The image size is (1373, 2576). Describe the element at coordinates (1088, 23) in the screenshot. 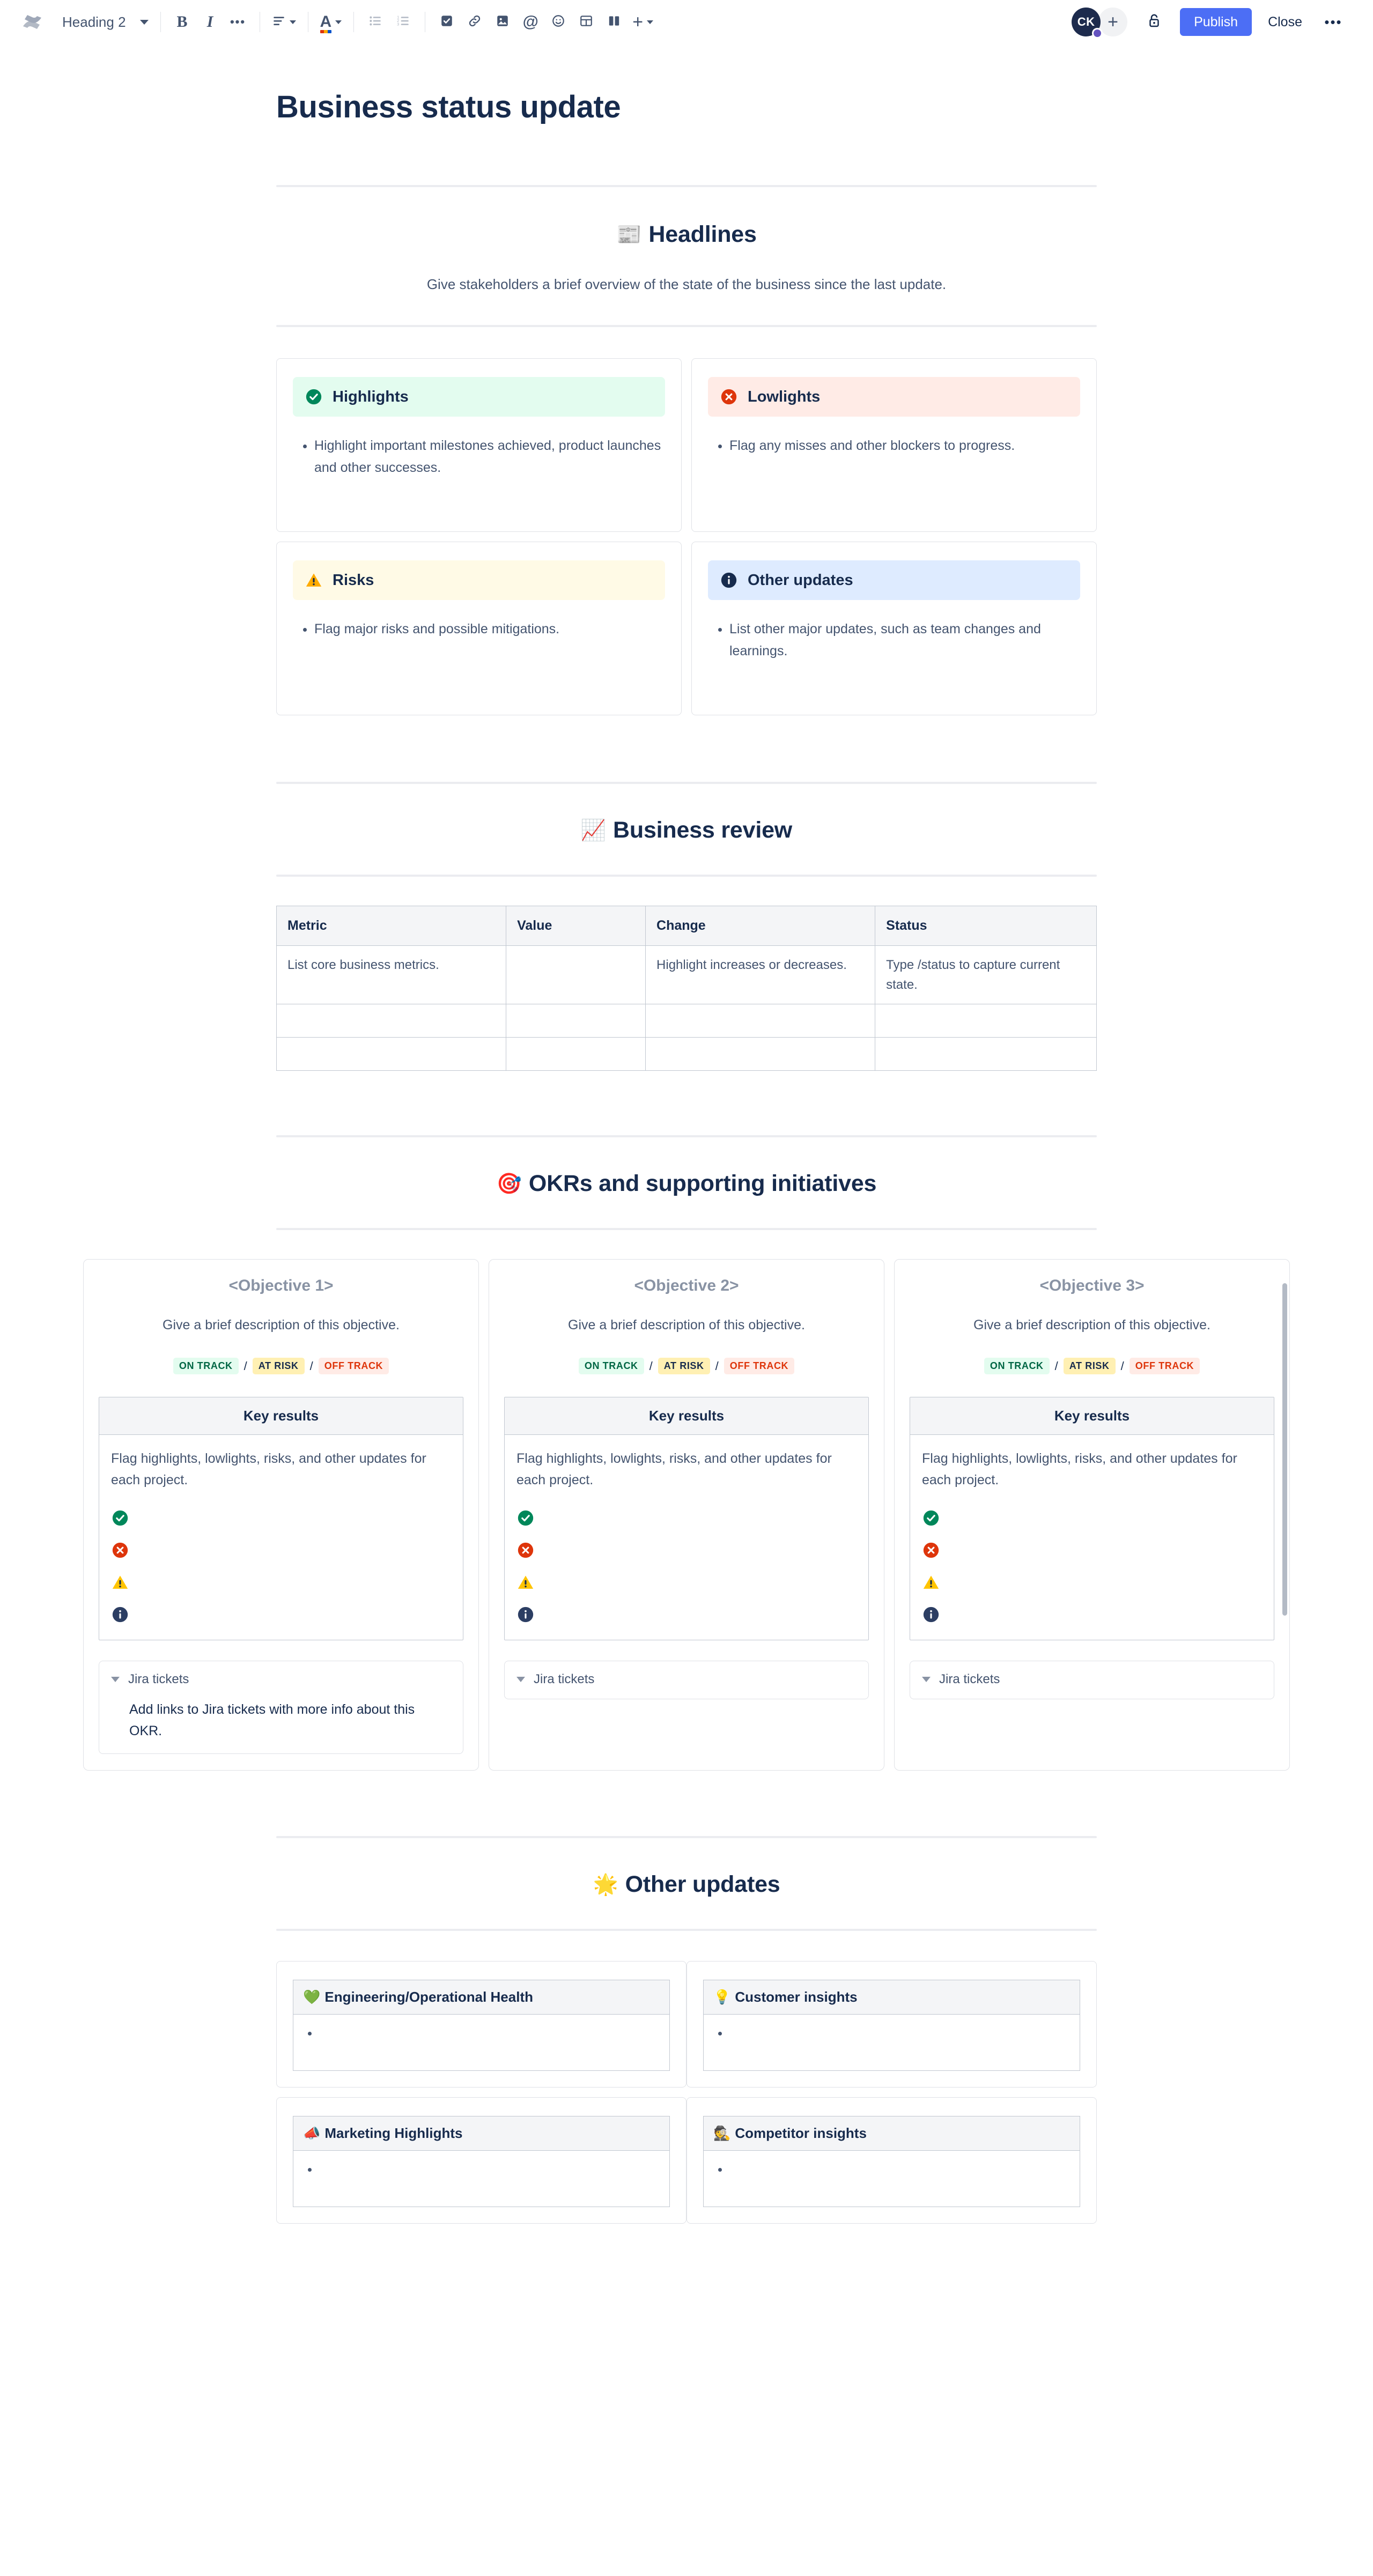

I see `avatar: CK` at that location.